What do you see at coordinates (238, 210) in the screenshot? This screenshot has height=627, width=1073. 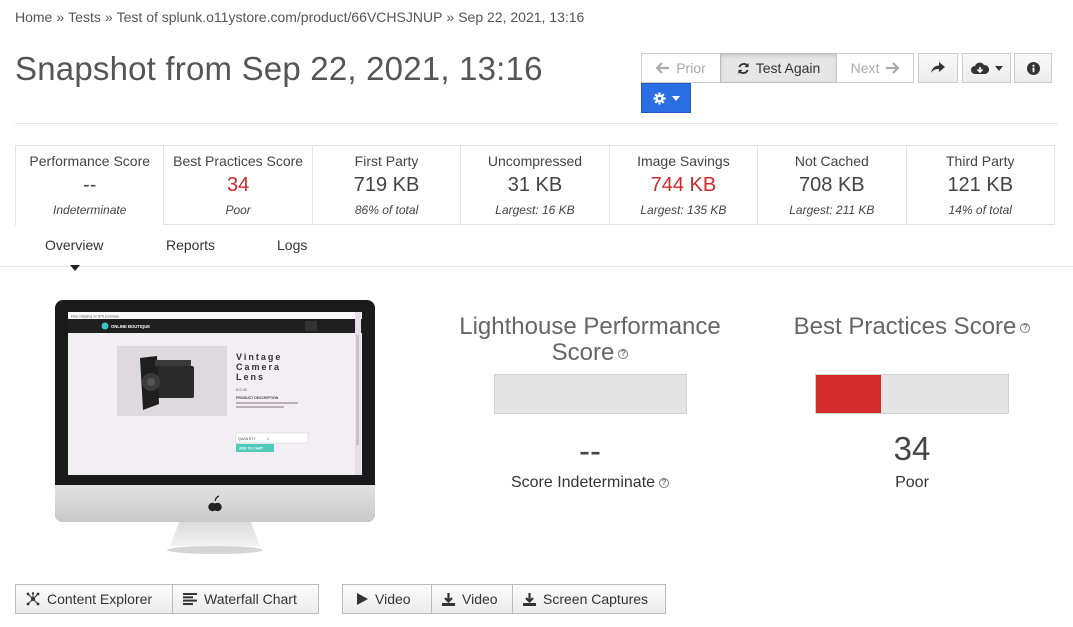 I see `metric-sub: Poor` at bounding box center [238, 210].